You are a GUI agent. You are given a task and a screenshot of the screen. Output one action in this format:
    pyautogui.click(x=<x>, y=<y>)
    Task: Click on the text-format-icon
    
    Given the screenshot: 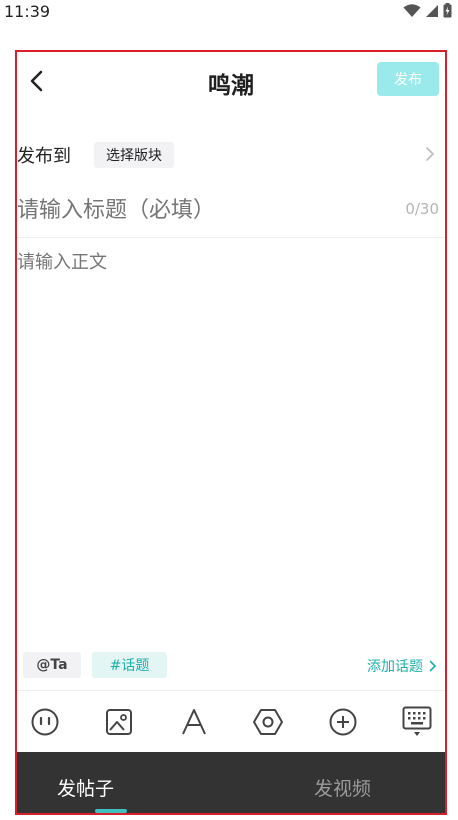 What is the action you would take?
    pyautogui.click(x=194, y=722)
    